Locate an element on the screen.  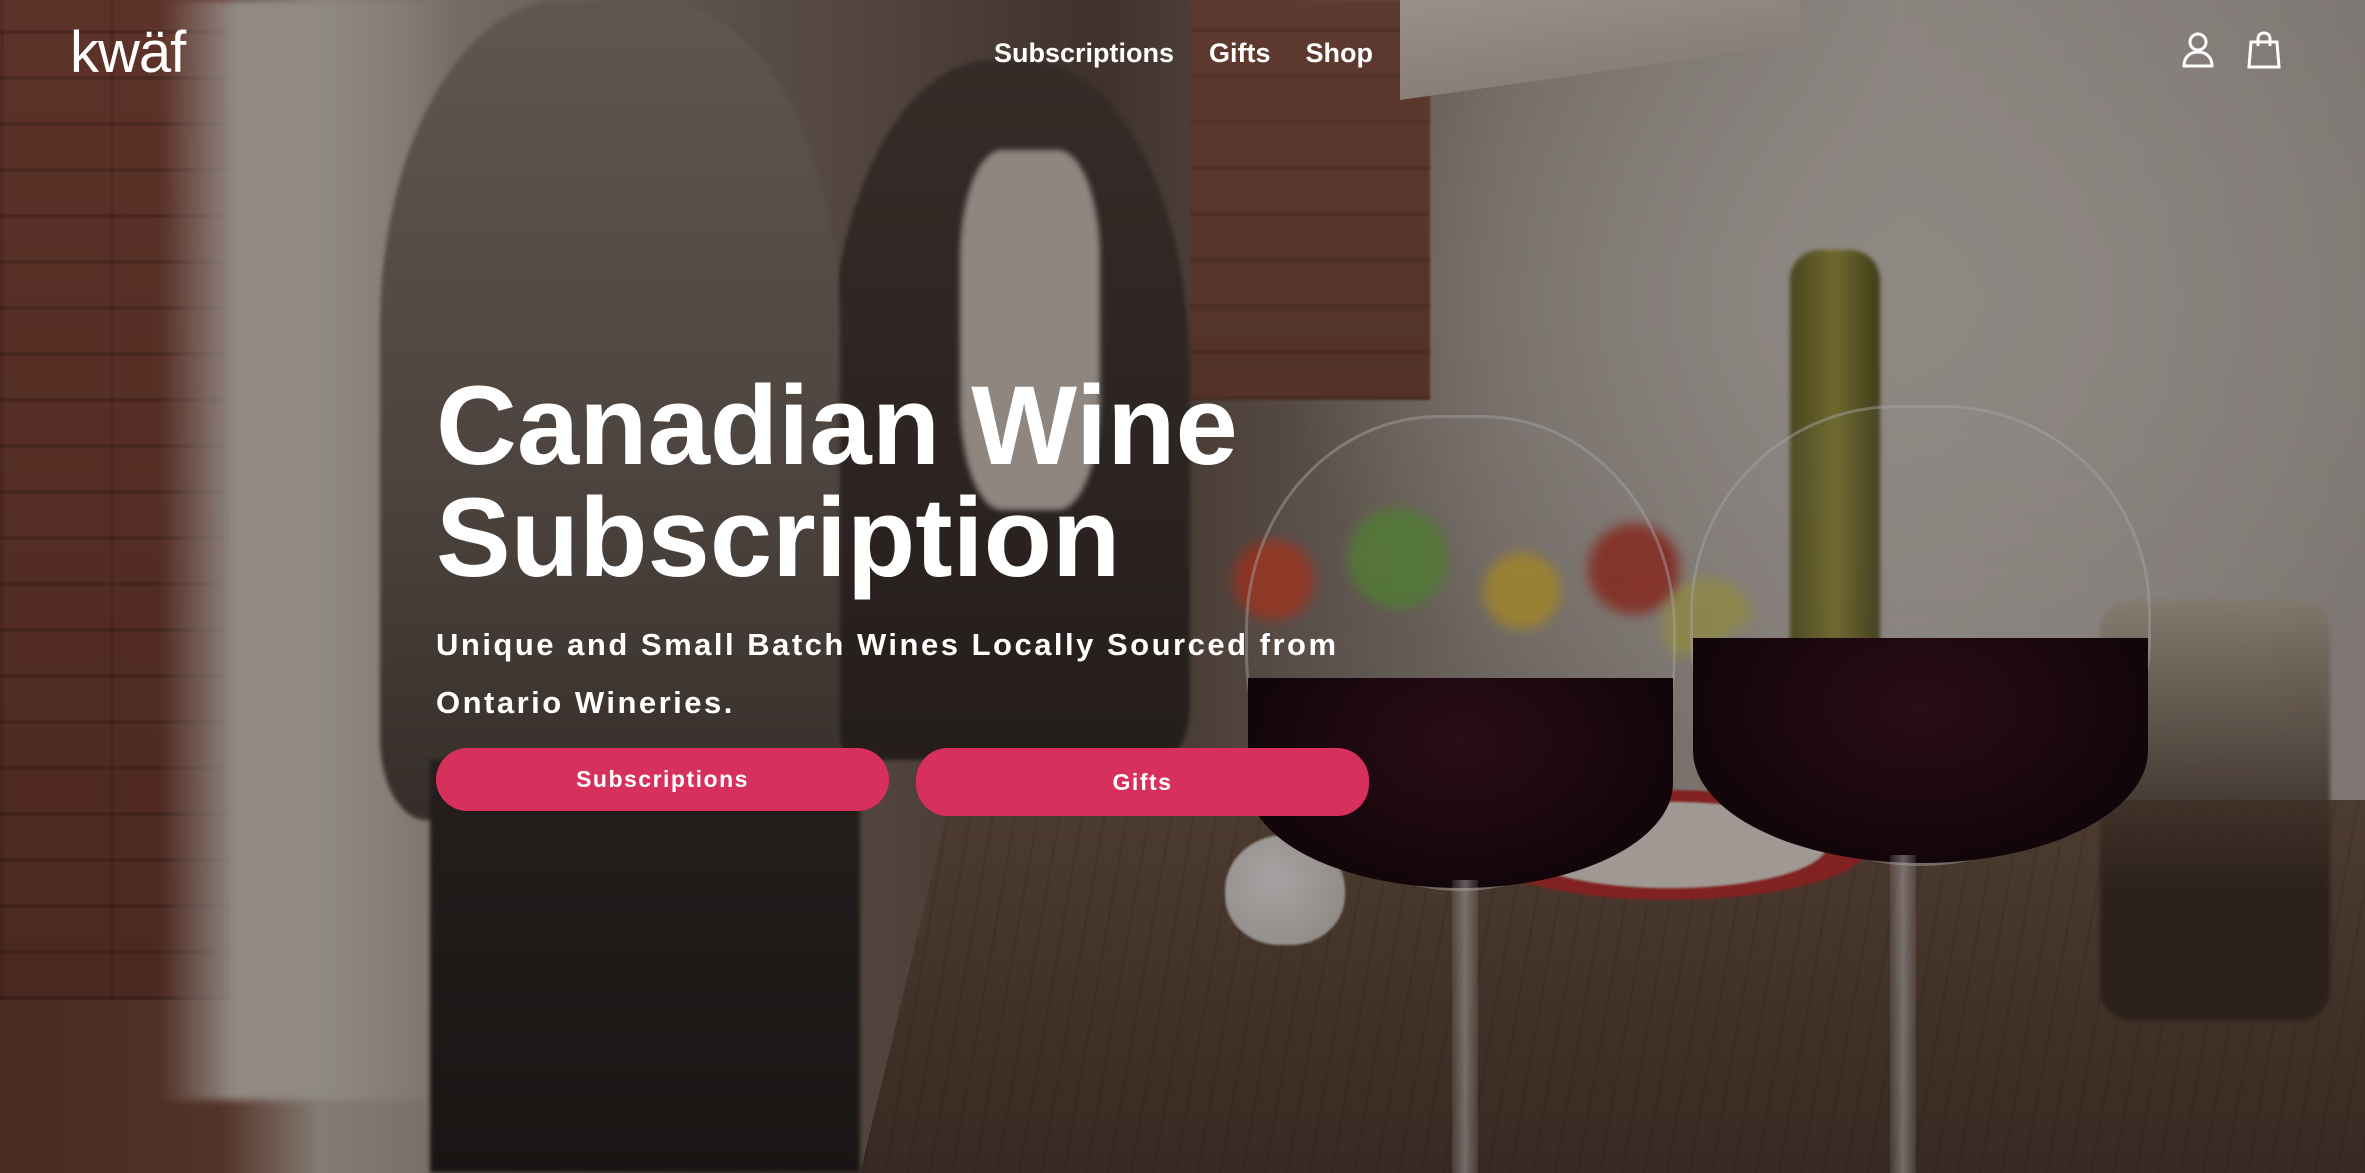
hero-title: Canadian Wine Subscription is located at coordinates (936, 482).